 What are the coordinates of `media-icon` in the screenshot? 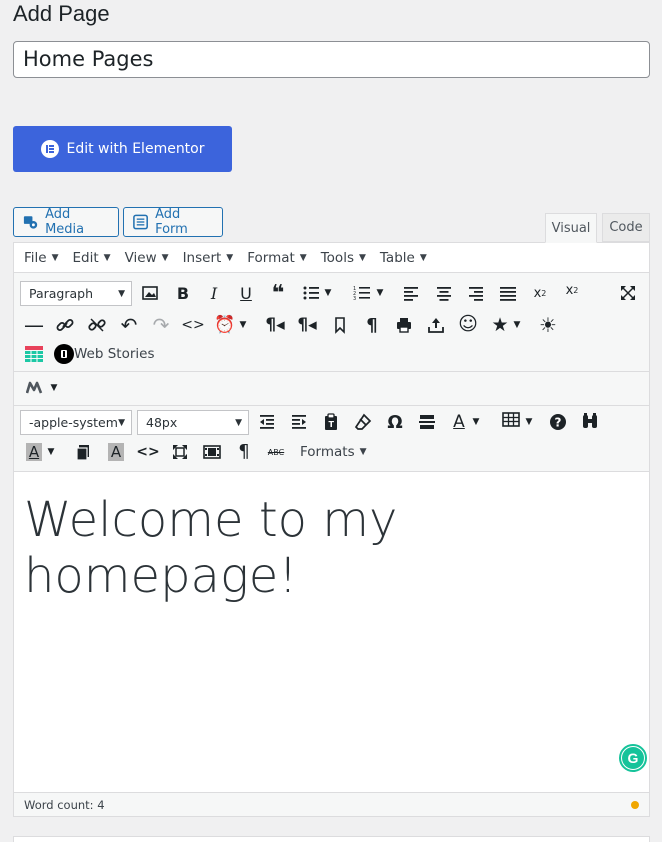 It's located at (30, 222).